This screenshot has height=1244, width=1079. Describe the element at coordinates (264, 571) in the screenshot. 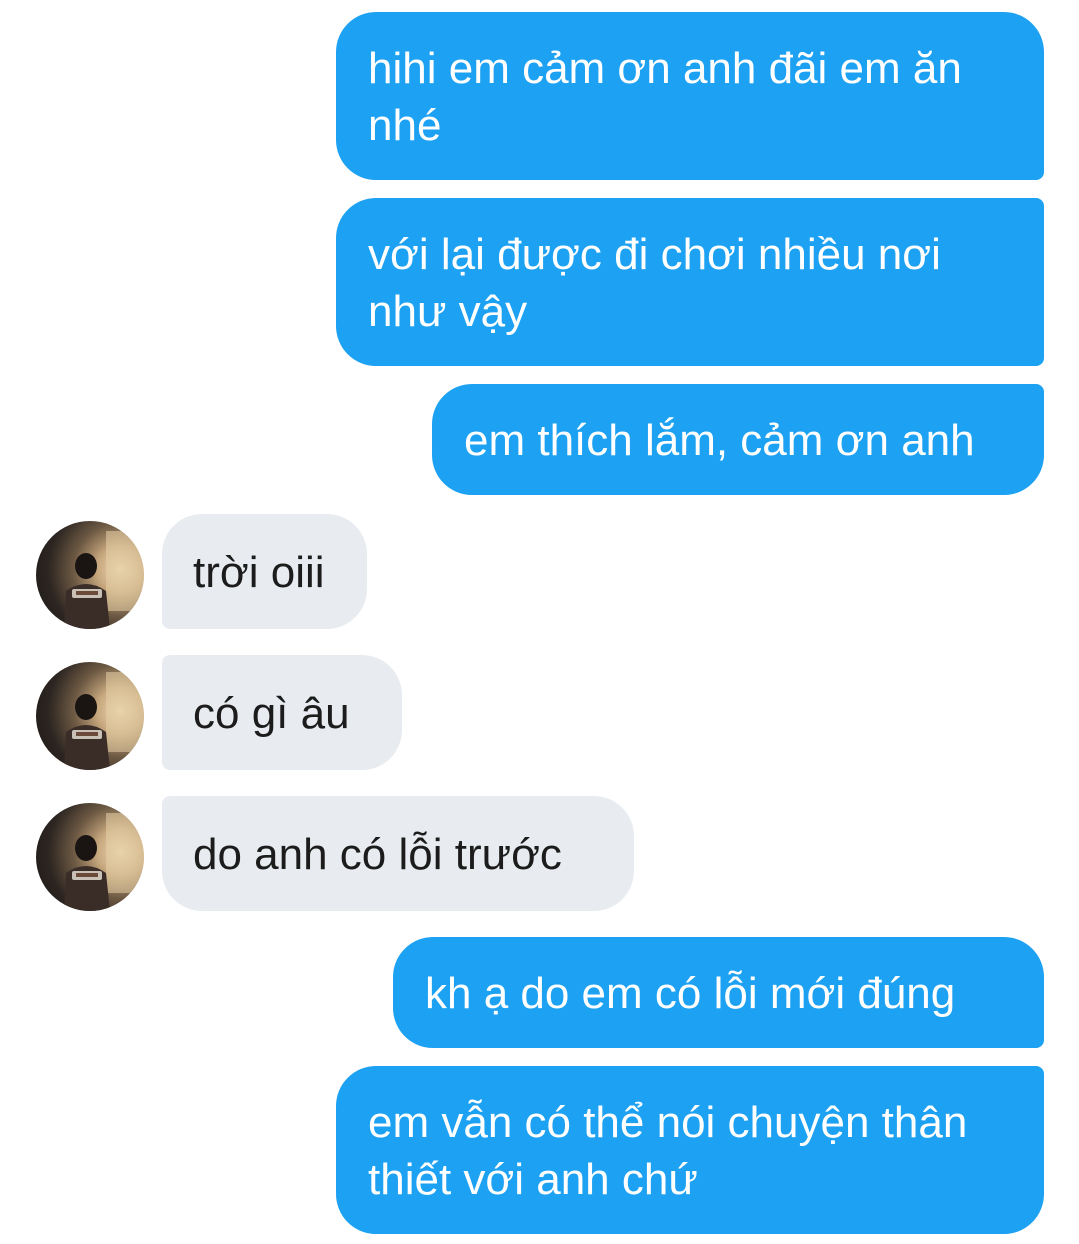

I see `received-message-bubble: trời oiii` at that location.